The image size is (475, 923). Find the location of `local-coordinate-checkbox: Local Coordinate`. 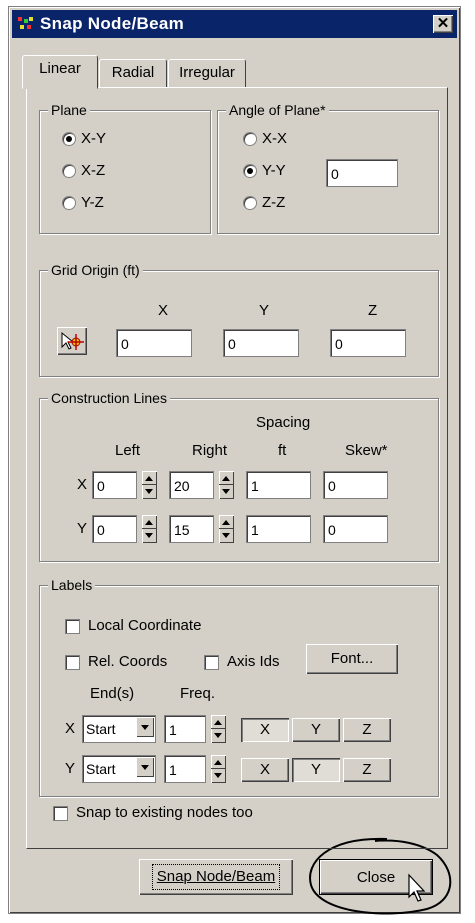

local-coordinate-checkbox: Local Coordinate is located at coordinates (133, 626).